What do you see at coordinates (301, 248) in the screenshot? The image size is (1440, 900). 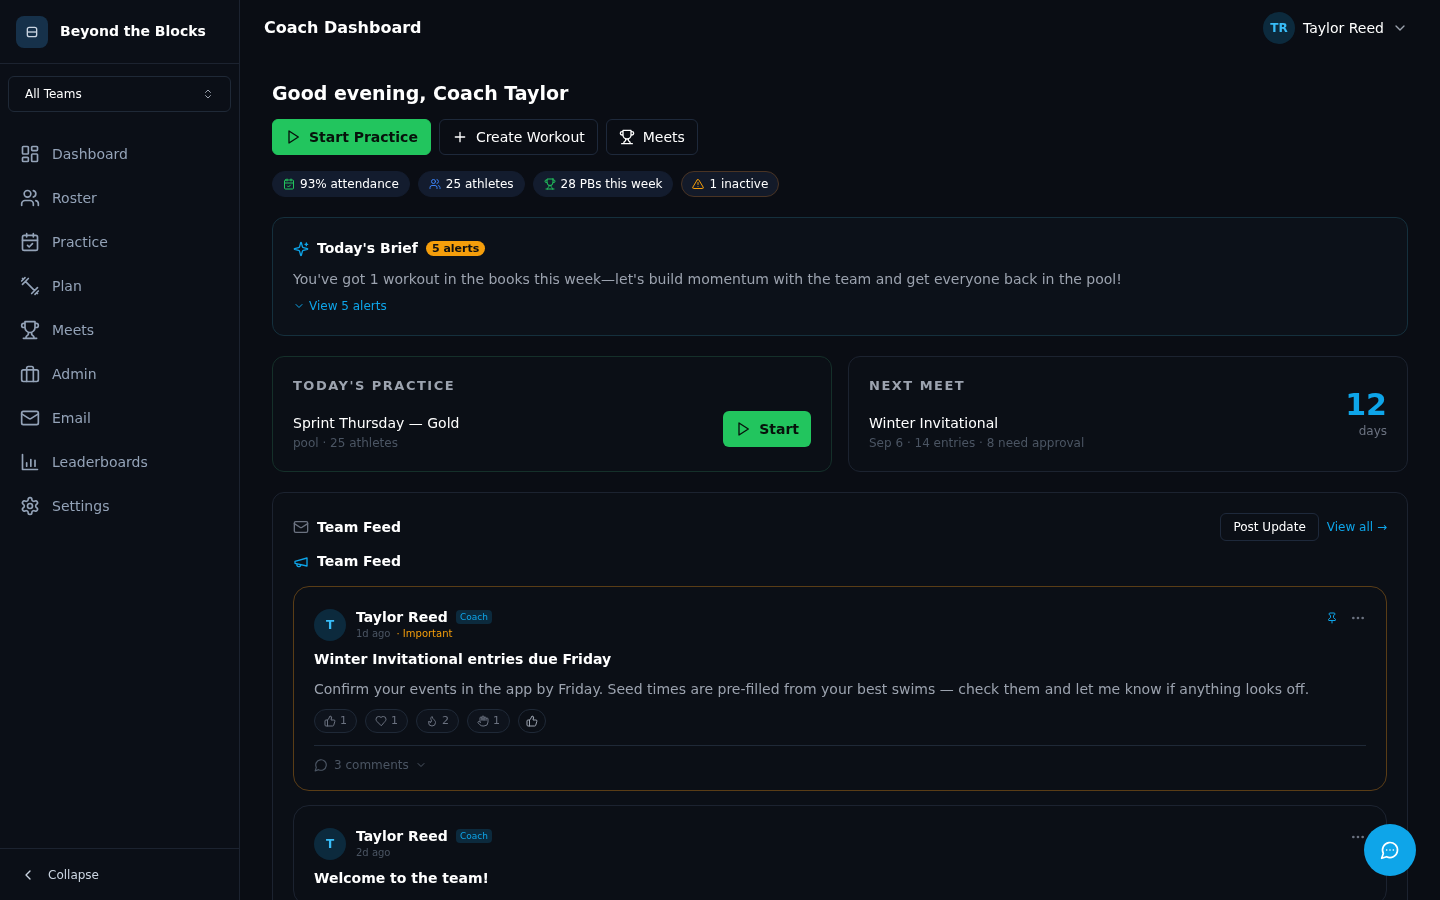 I see `sparkles-icon` at bounding box center [301, 248].